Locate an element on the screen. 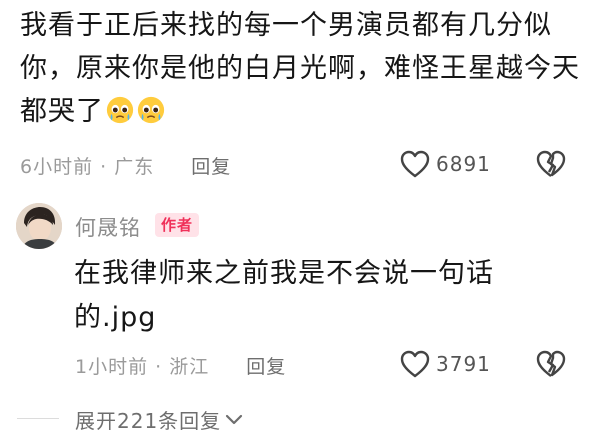 This screenshot has width=593, height=440. expand-replies-label: 展开221条回复 is located at coordinates (148, 421).